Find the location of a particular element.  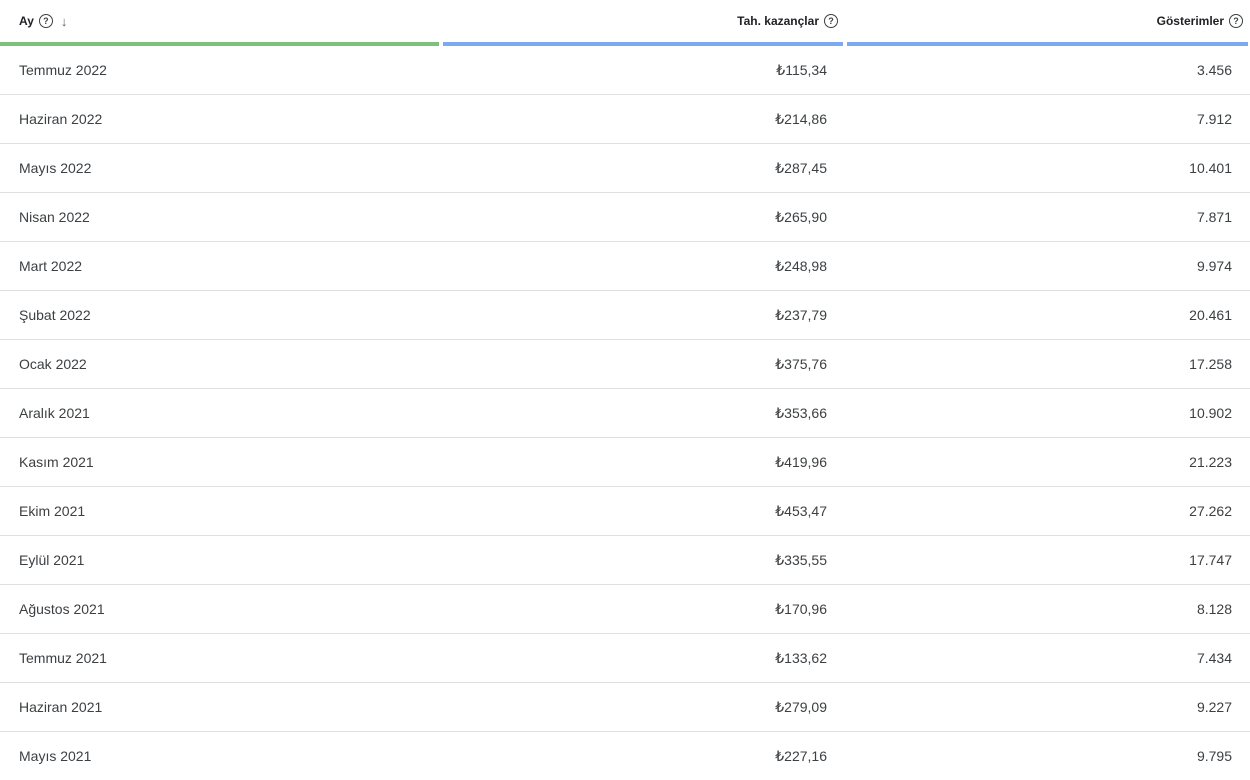

month-cell: Mayıs 2022 is located at coordinates (55, 168).